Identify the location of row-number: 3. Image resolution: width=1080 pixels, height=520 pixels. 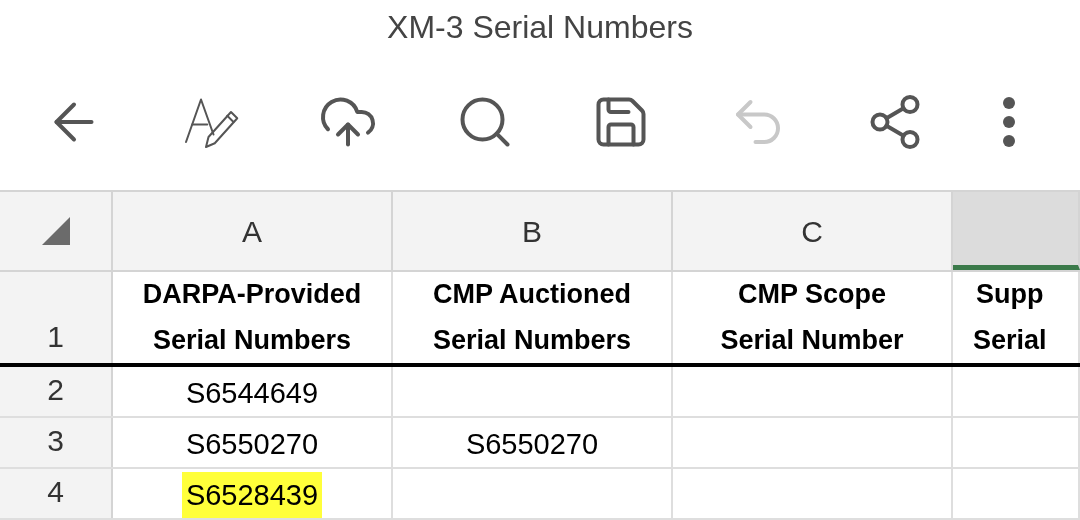
(56, 442).